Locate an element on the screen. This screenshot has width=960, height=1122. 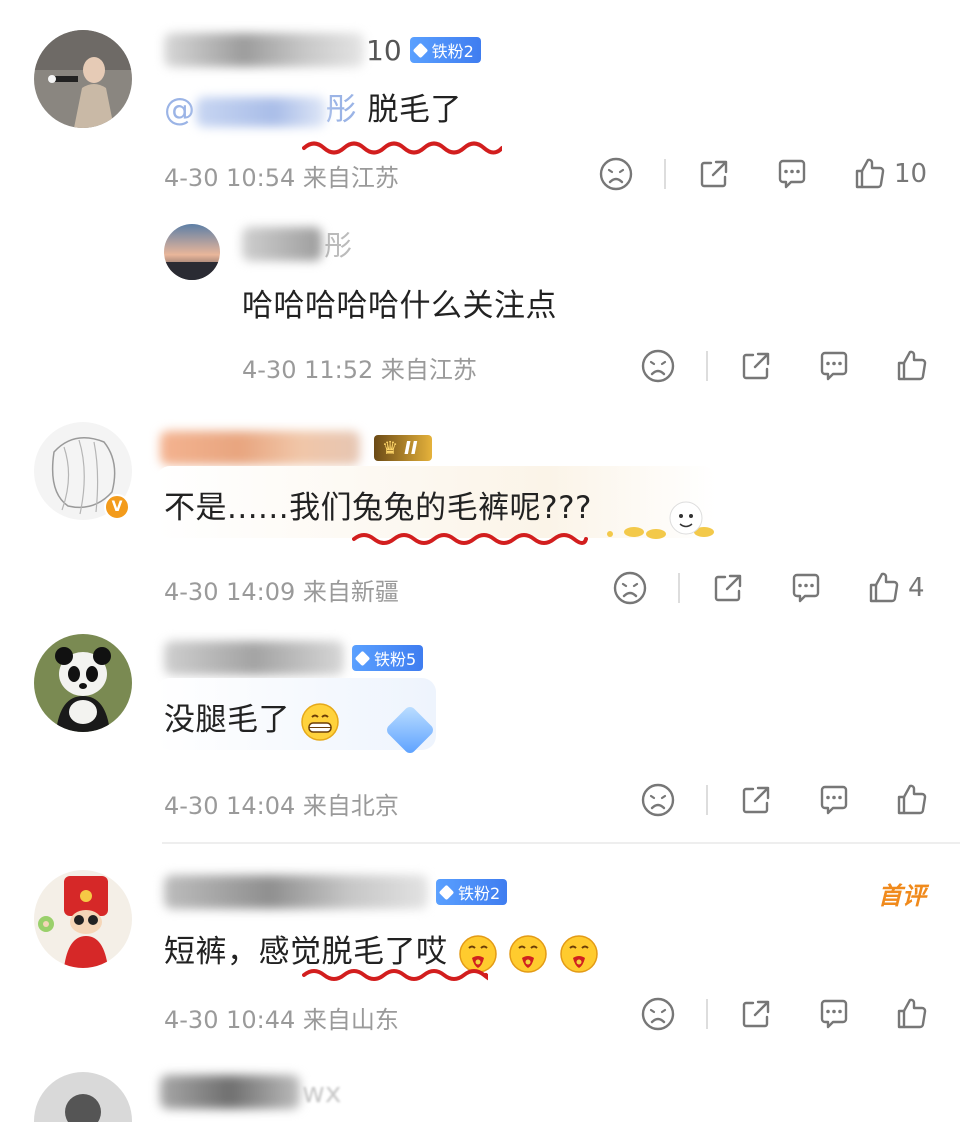
timestamp: 4-30 14:09 is located at coordinates (230, 592).